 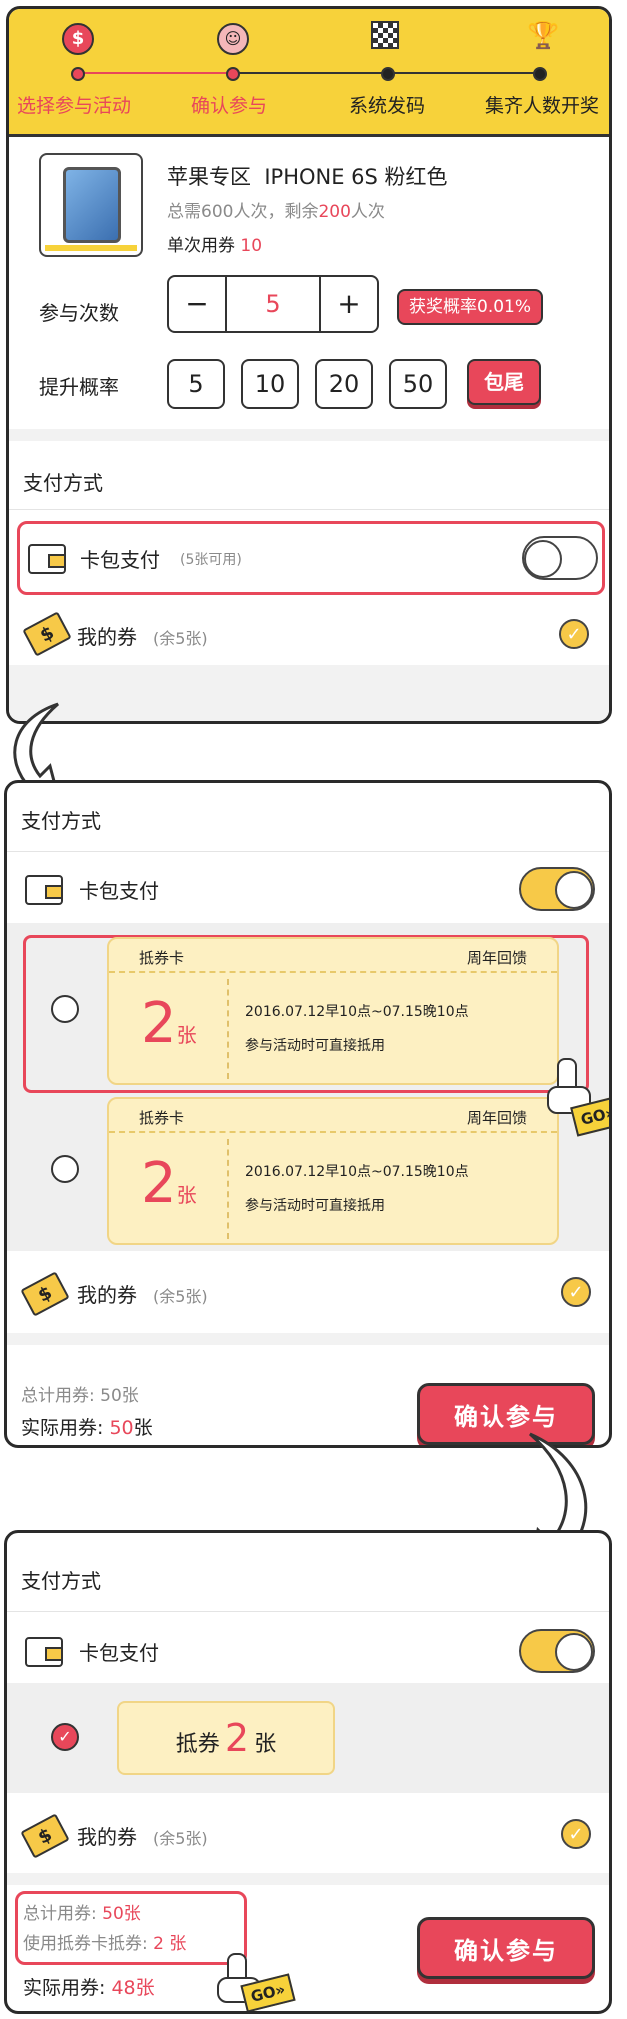 What do you see at coordinates (105, 1944) in the screenshot?
I see `deduct-coupons: 使用抵券卡抵券: 2 张` at bounding box center [105, 1944].